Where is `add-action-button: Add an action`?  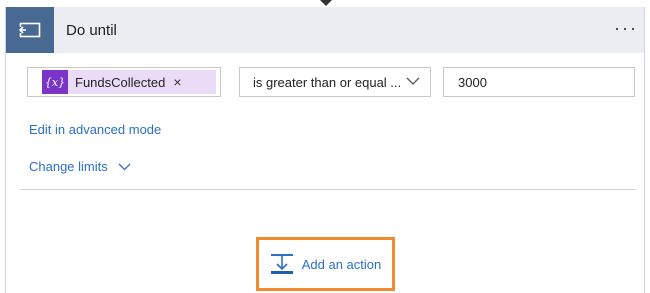 add-action-button: Add an action is located at coordinates (325, 264).